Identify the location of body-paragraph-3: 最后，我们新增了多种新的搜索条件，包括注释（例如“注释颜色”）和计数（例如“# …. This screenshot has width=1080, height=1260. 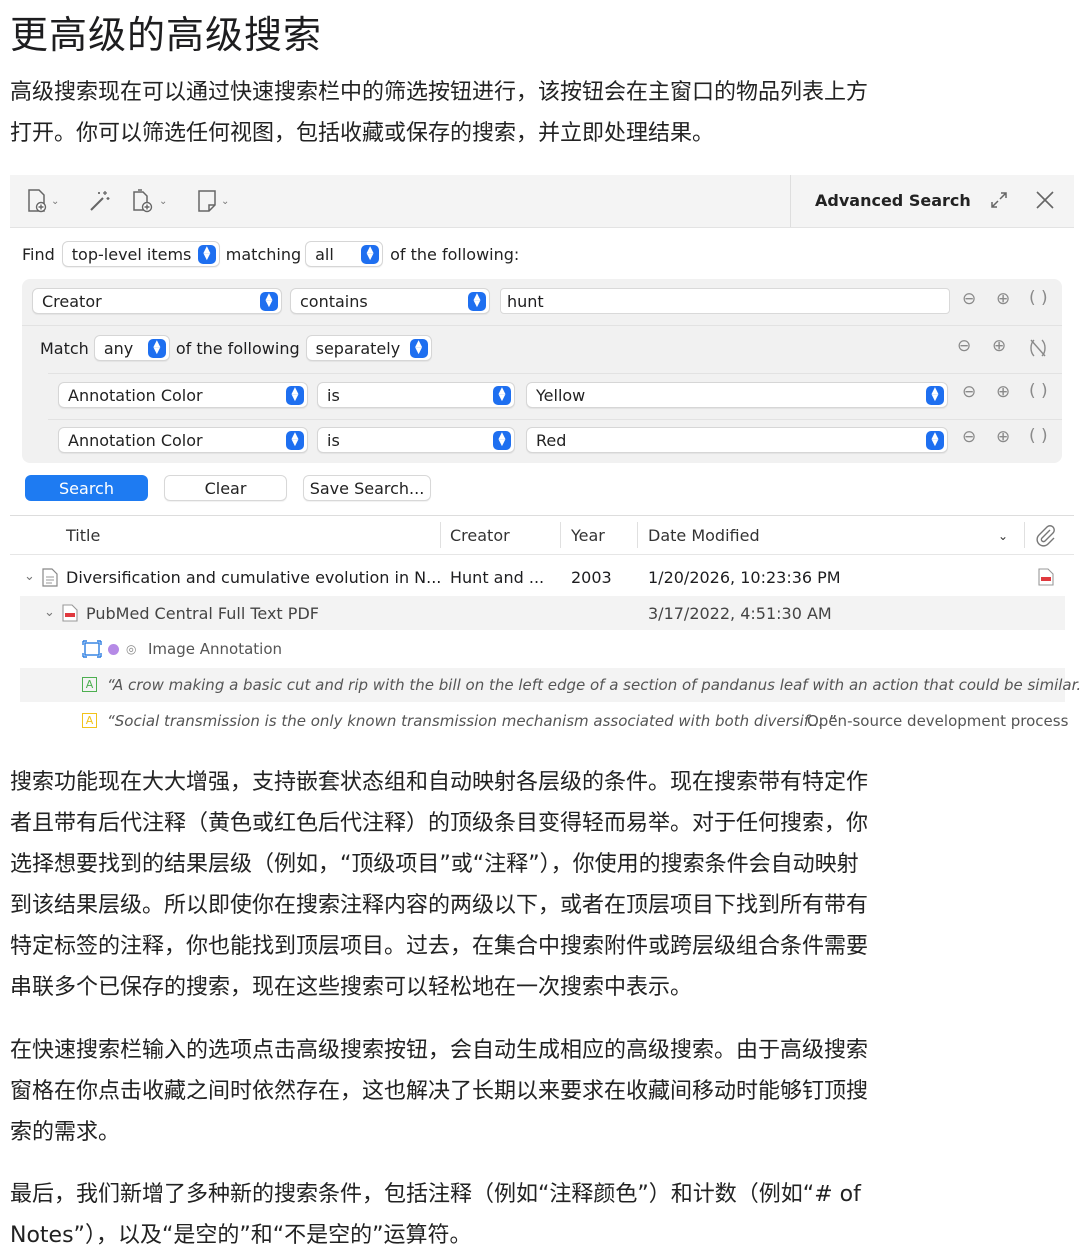
(435, 1215).